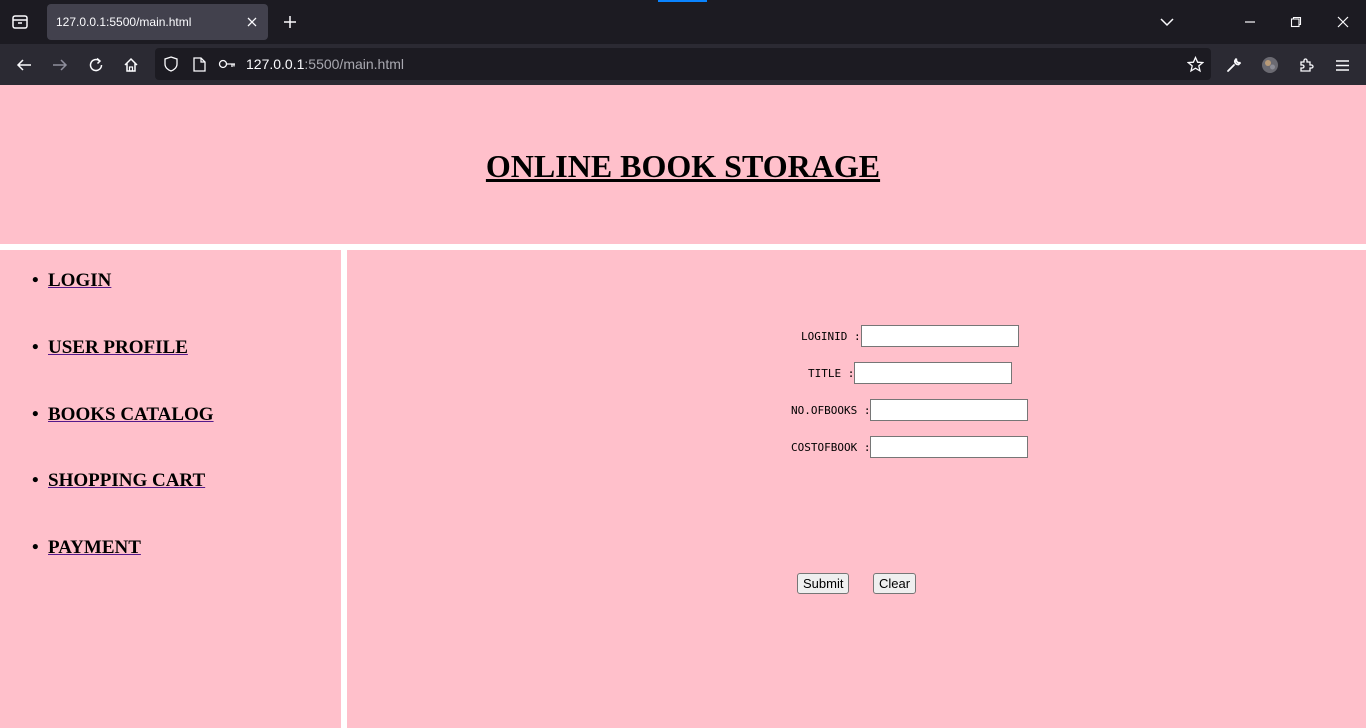 The image size is (1366, 728). I want to click on nav-link-payment: PAYMENT, so click(94, 548).